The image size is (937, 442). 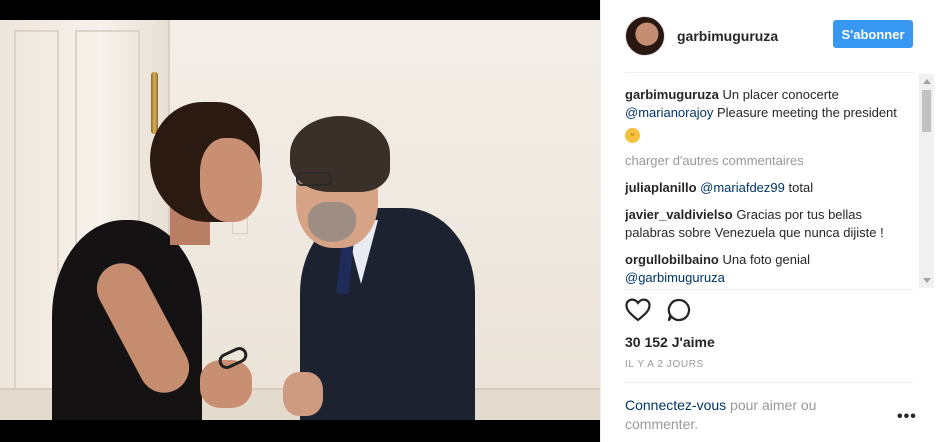 I want to click on grinning-emoji-icon: ᵕ, so click(x=632, y=135).